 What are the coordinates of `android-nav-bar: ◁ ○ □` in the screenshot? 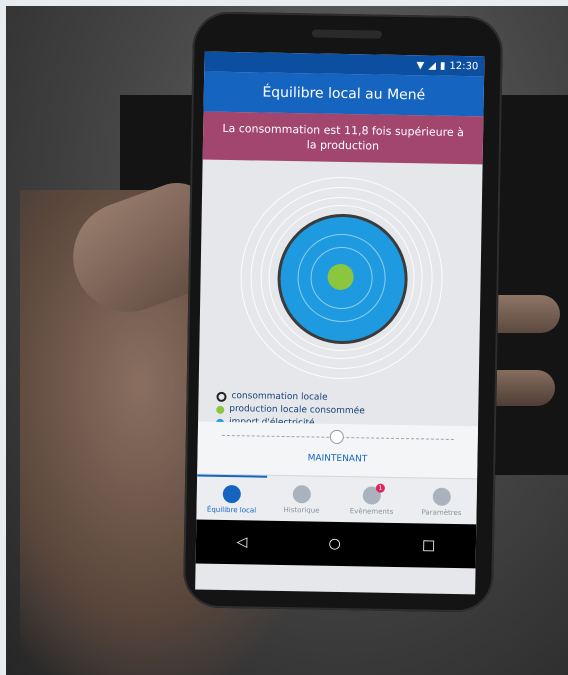 It's located at (336, 544).